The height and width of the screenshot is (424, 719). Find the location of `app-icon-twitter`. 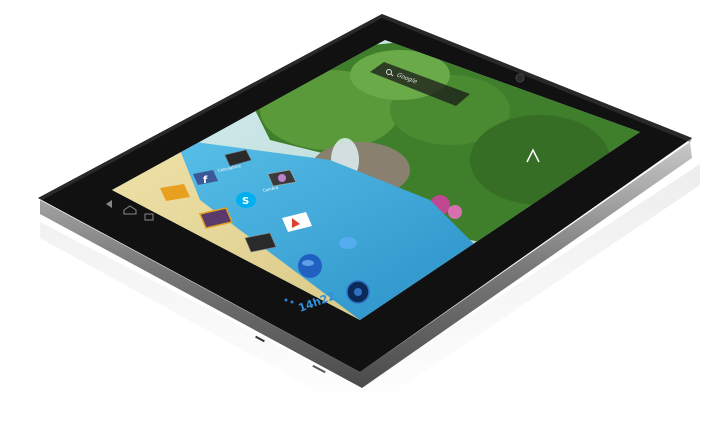

app-icon-twitter is located at coordinates (348, 243).